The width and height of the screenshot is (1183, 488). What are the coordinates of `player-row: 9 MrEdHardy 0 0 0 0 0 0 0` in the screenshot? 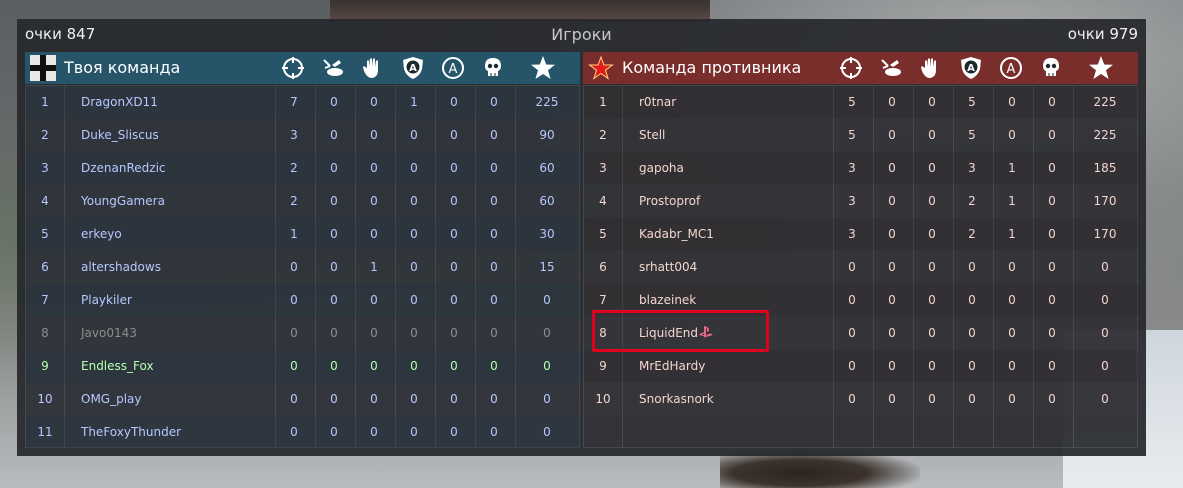 It's located at (861, 366).